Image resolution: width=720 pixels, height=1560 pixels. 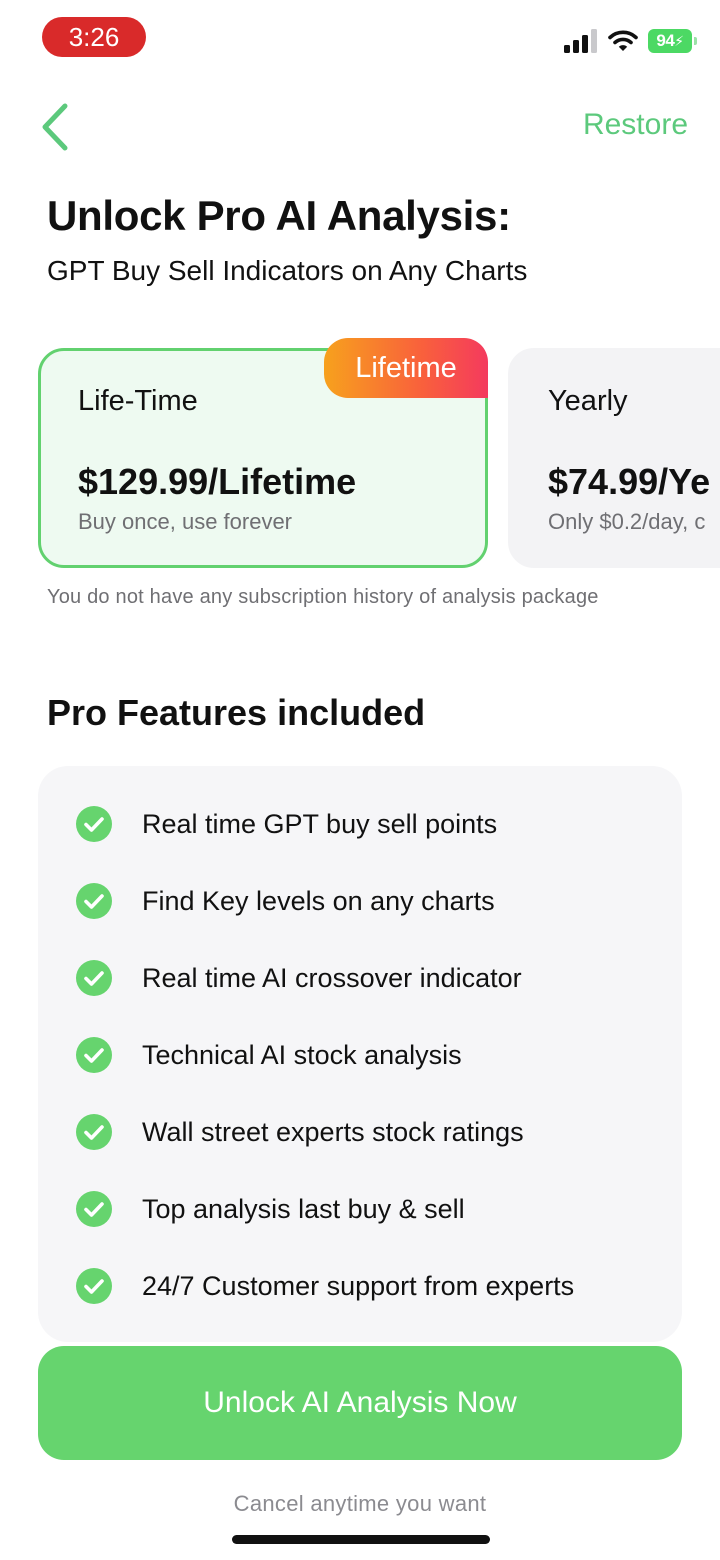 What do you see at coordinates (318, 900) in the screenshot?
I see `feature-label: Find Key levels on any charts` at bounding box center [318, 900].